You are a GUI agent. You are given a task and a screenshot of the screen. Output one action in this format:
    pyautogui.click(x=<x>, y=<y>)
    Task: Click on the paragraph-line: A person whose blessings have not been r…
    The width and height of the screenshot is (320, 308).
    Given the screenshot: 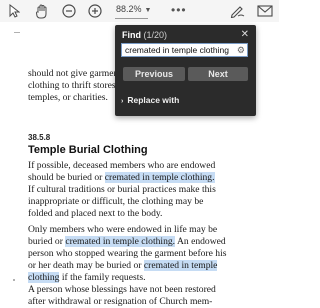 What is the action you would take?
    pyautogui.click(x=122, y=289)
    